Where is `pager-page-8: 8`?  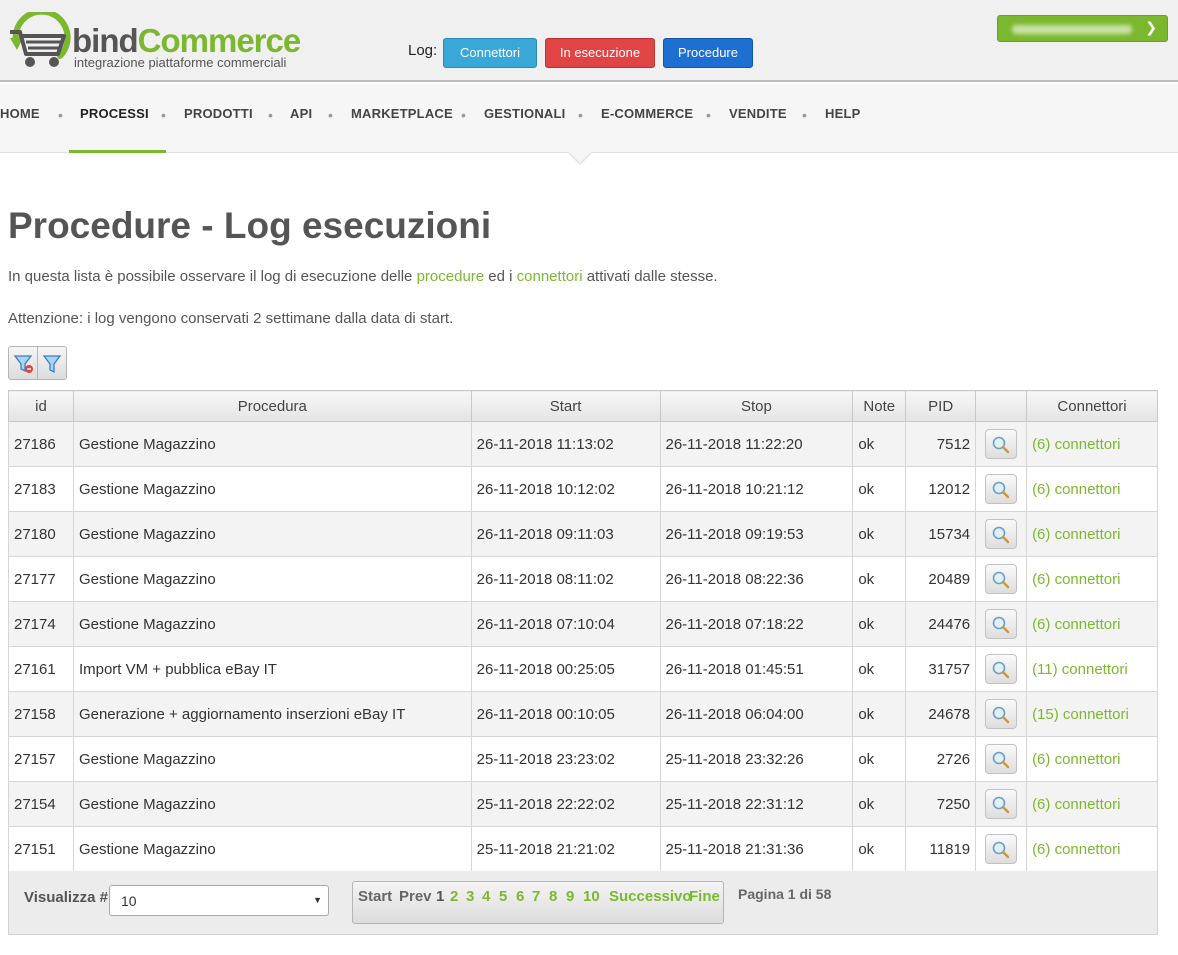 pager-page-8: 8 is located at coordinates (553, 896).